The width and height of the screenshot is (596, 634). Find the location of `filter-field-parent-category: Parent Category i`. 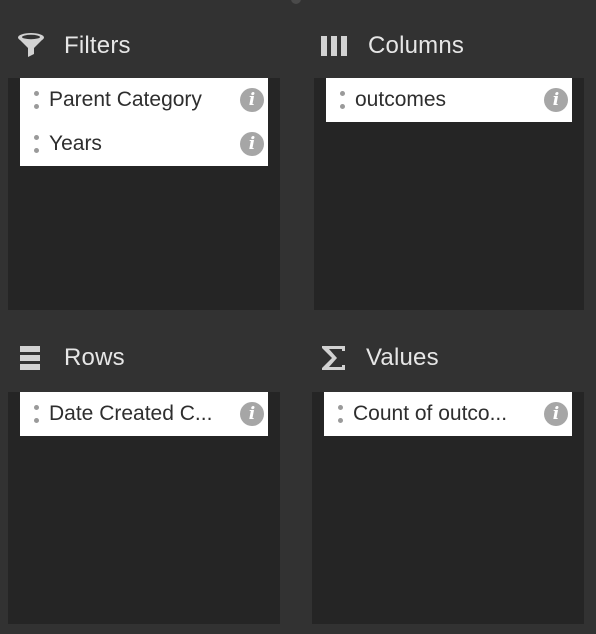

filter-field-parent-category: Parent Category i is located at coordinates (144, 100).